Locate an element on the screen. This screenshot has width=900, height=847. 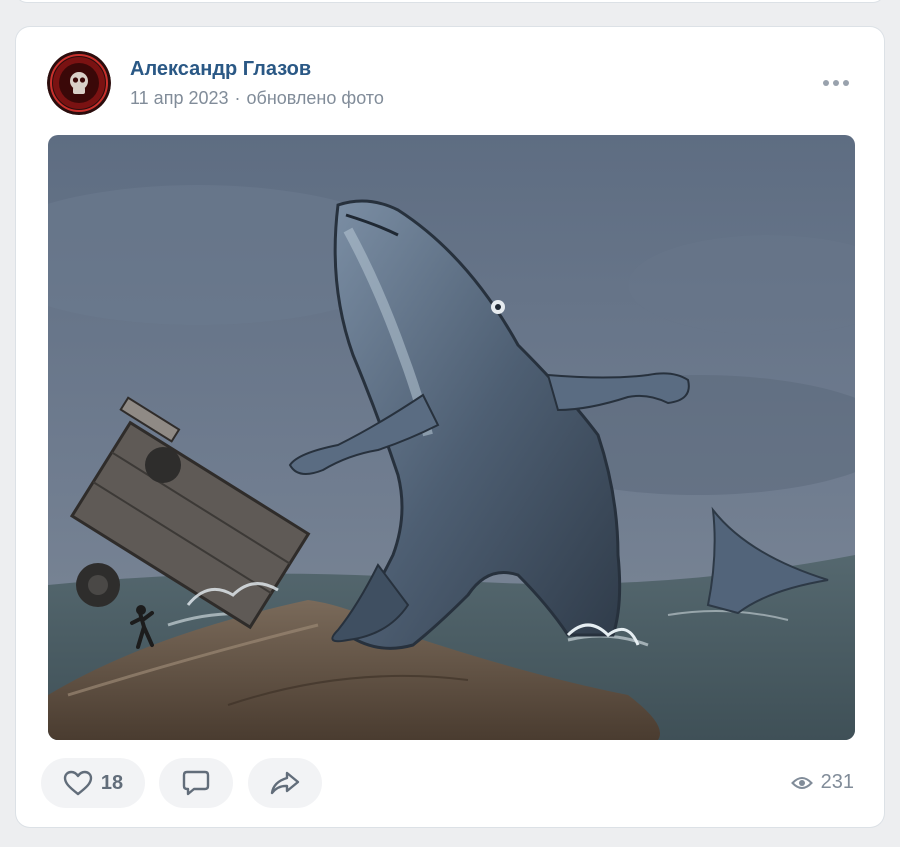
avatar-emblem-icon is located at coordinates (79, 83).